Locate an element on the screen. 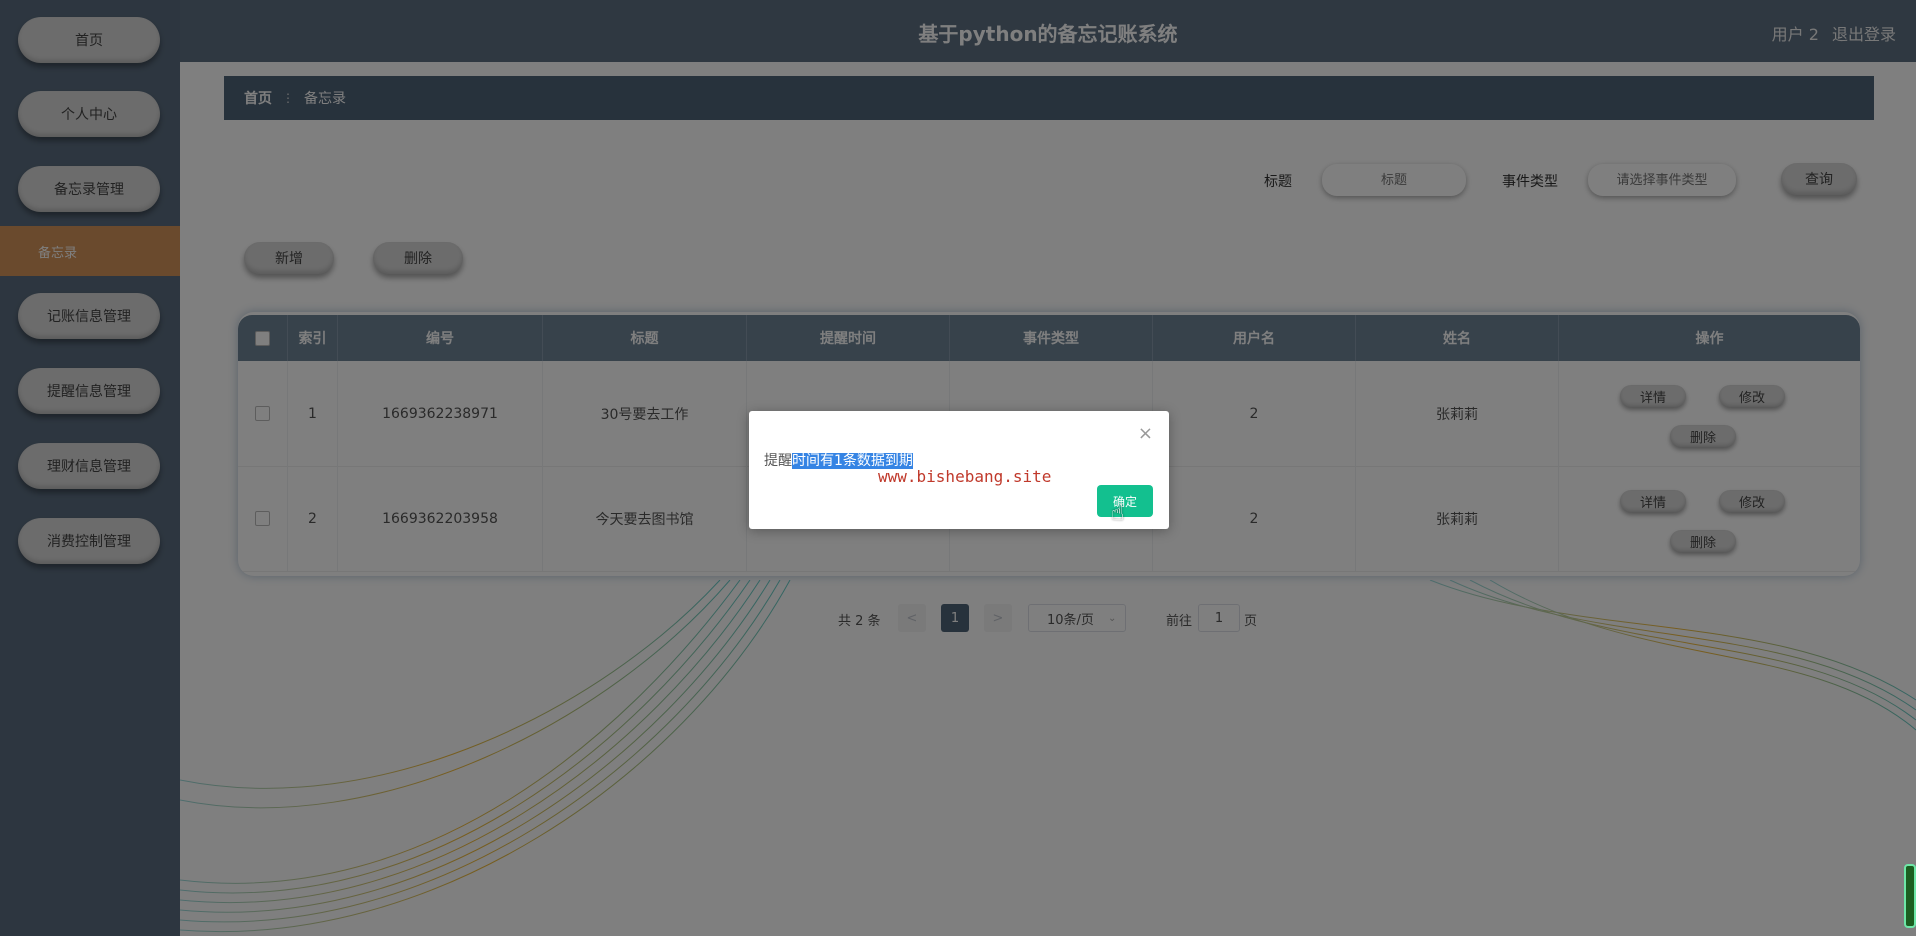  watermark-text: www.bishebang.site is located at coordinates (965, 476).